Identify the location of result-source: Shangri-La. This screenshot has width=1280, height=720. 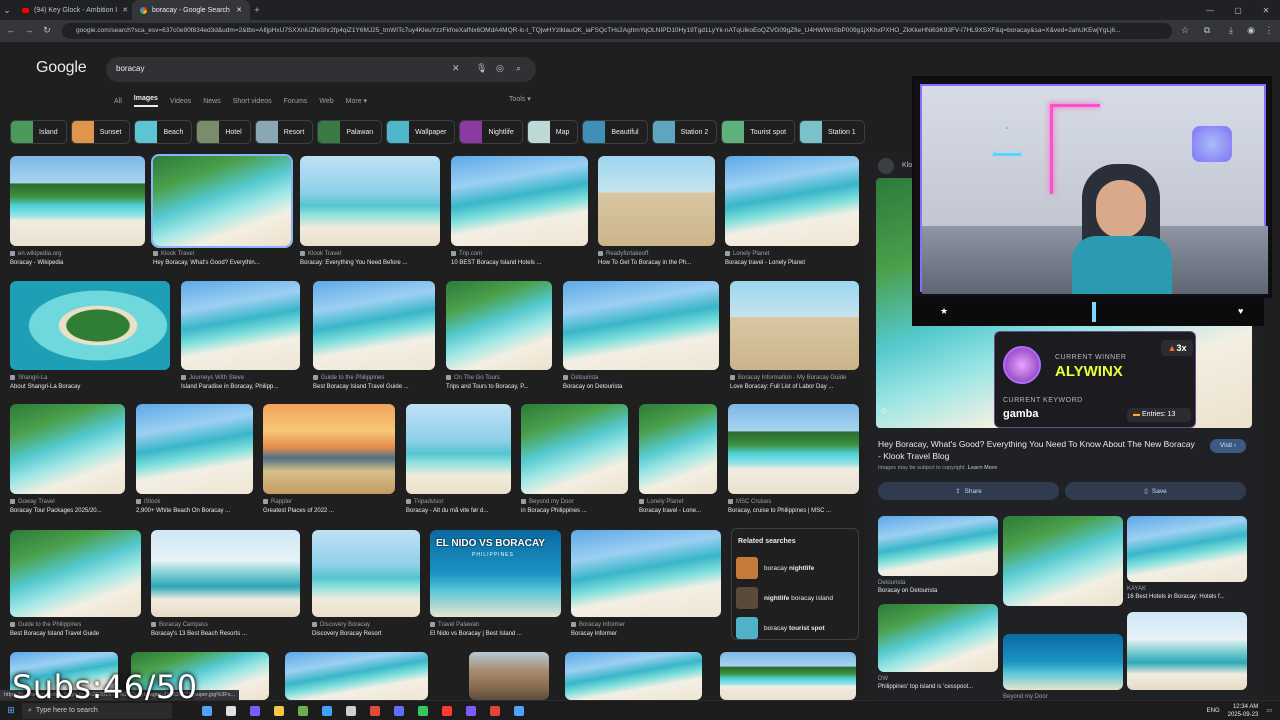
(90, 378).